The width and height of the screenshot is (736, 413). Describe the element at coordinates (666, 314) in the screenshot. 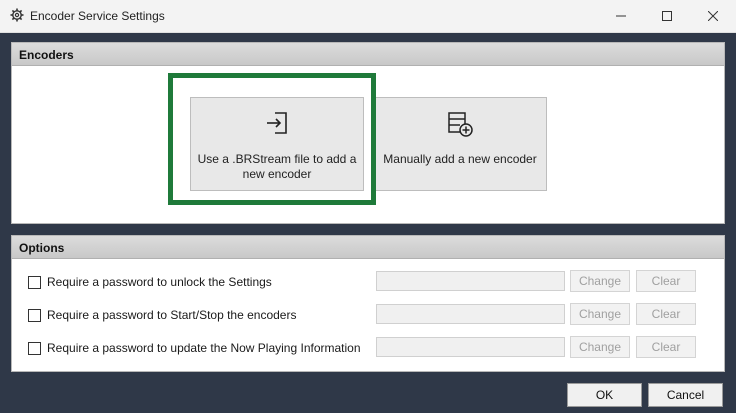

I see `start-stop-clear-button: Clear` at that location.